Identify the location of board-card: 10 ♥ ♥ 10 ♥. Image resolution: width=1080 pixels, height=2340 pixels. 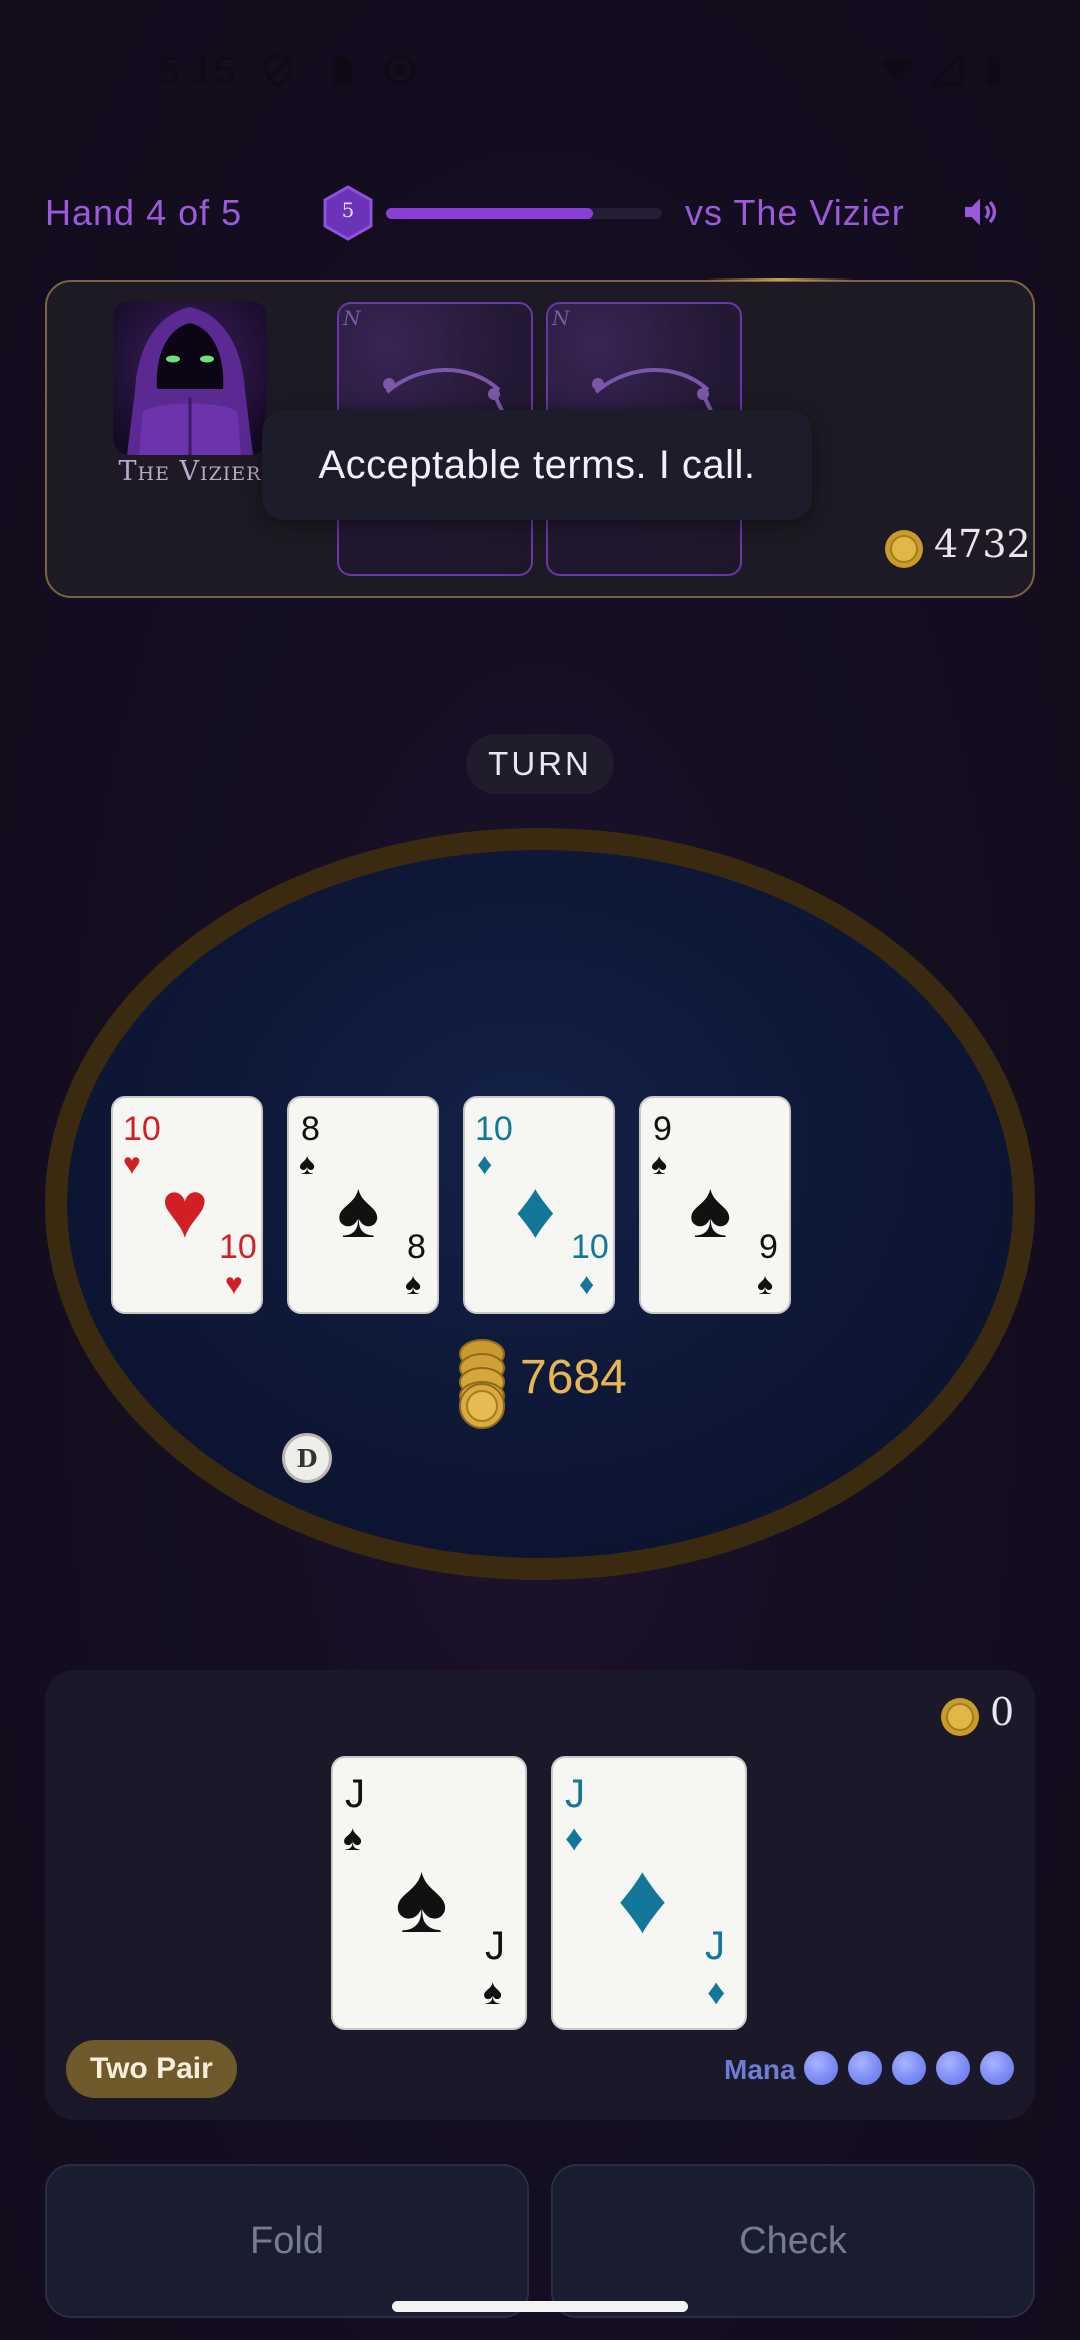
(187, 1205).